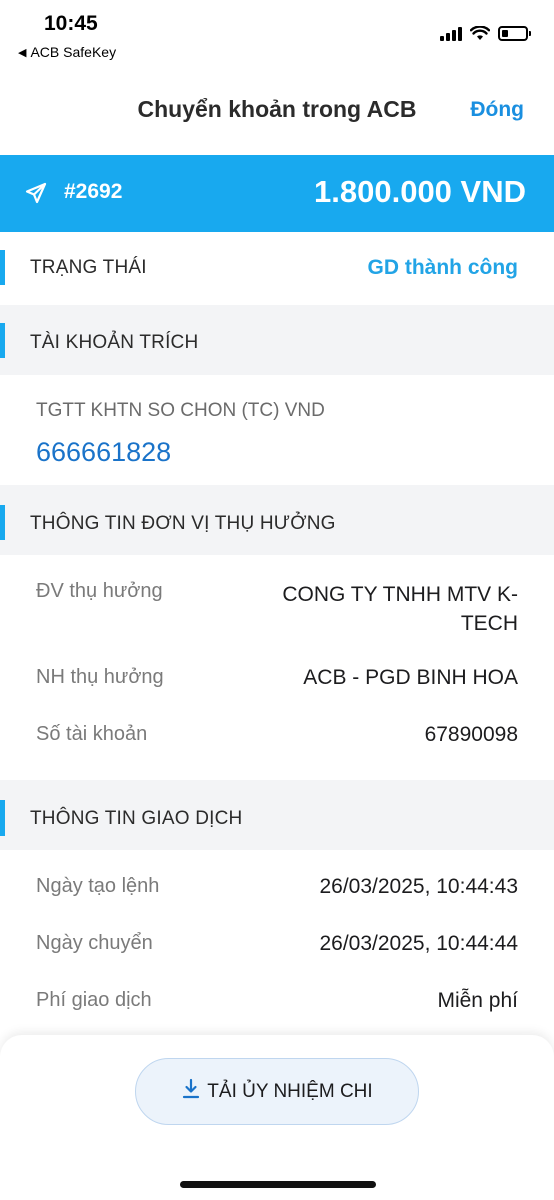 This screenshot has height=1200, width=554. I want to click on account-number-label: Số tài khoản, so click(92, 734).